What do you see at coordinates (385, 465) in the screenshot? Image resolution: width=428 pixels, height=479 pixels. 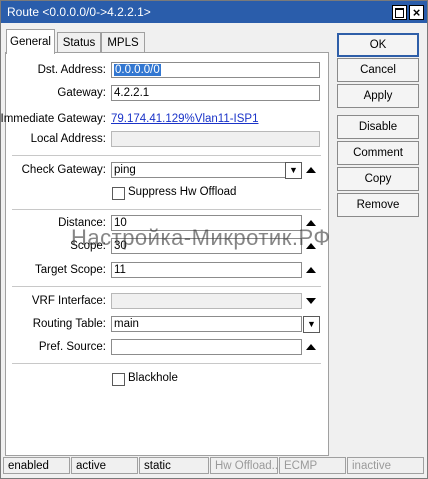 I see `status-inactive: inactive` at bounding box center [385, 465].